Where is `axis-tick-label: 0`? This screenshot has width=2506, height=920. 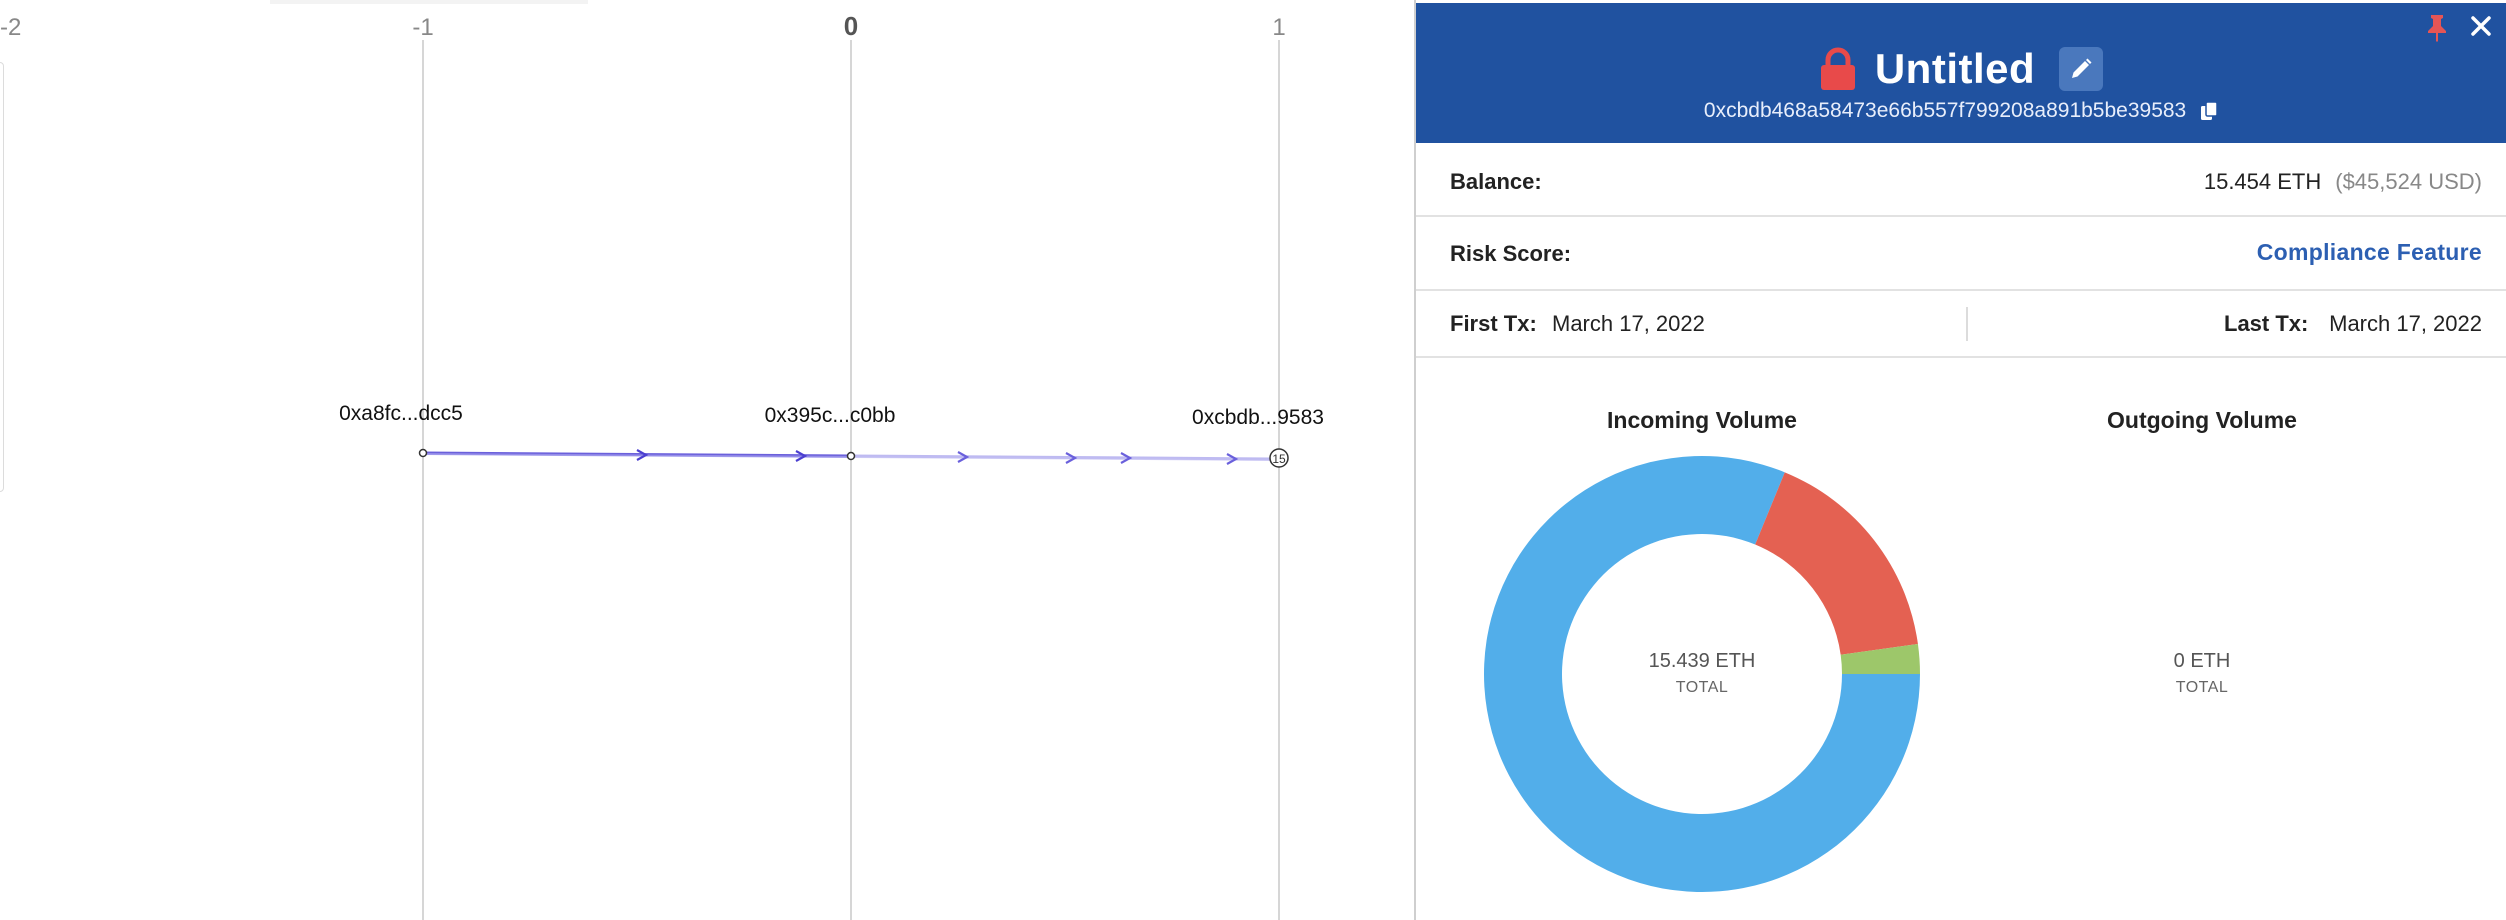 axis-tick-label: 0 is located at coordinates (851, 26).